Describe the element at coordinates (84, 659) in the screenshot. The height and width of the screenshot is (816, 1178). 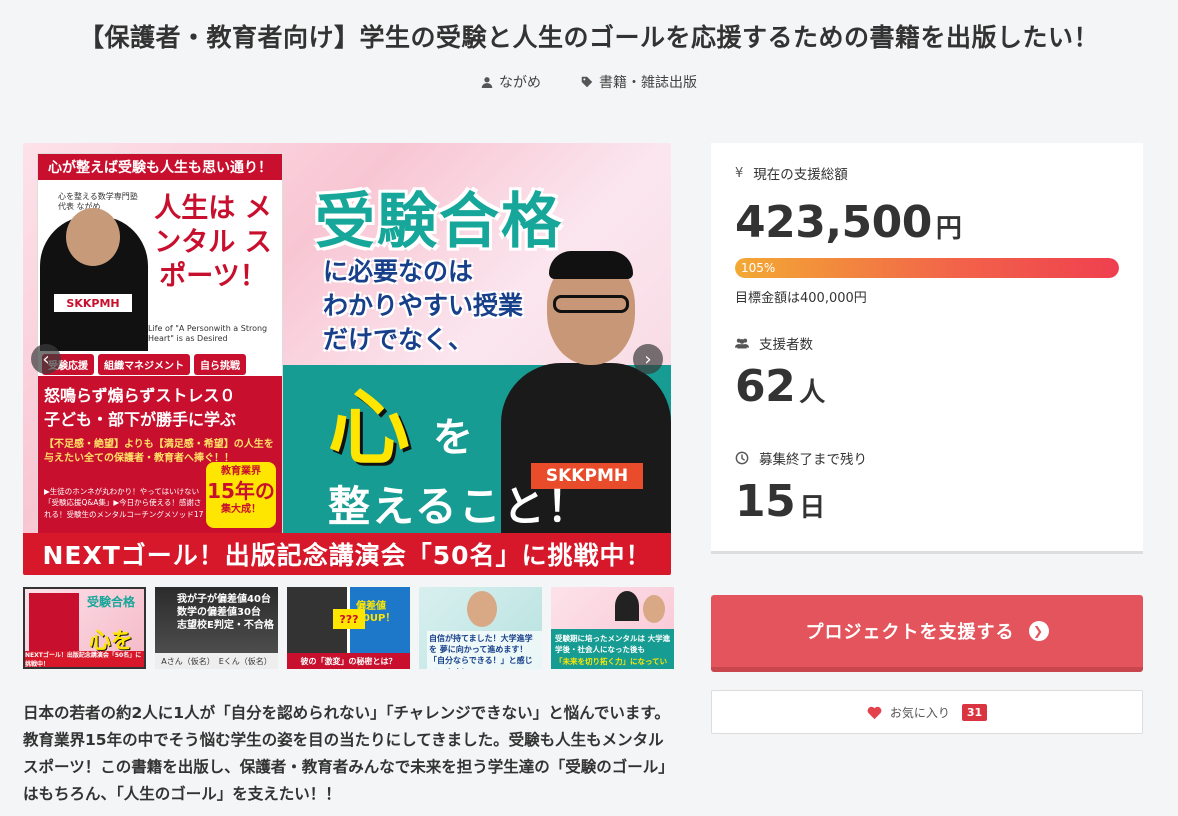
I see `thumb1-caption: NEXTゴール！出版記念講演会「50名」に挑戦中！` at that location.